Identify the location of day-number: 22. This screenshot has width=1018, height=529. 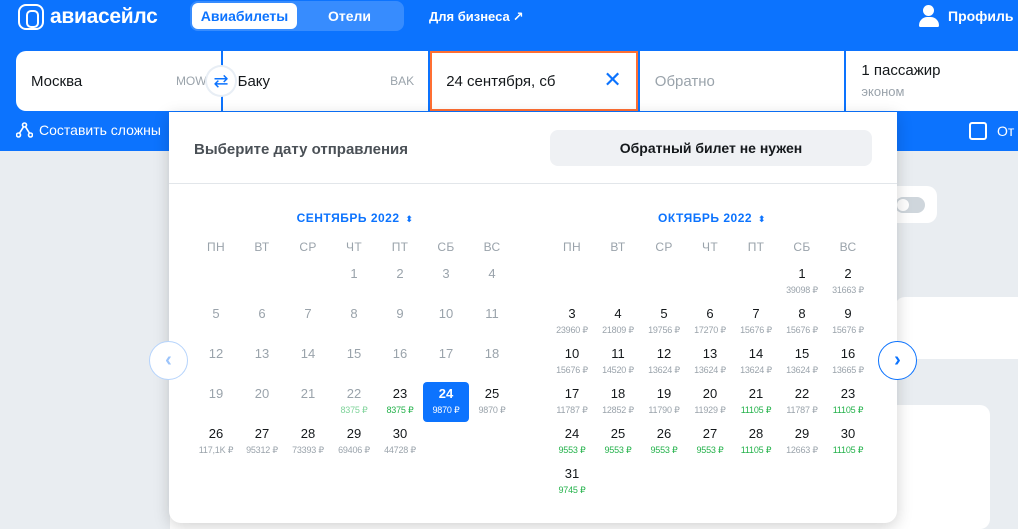
(802, 393).